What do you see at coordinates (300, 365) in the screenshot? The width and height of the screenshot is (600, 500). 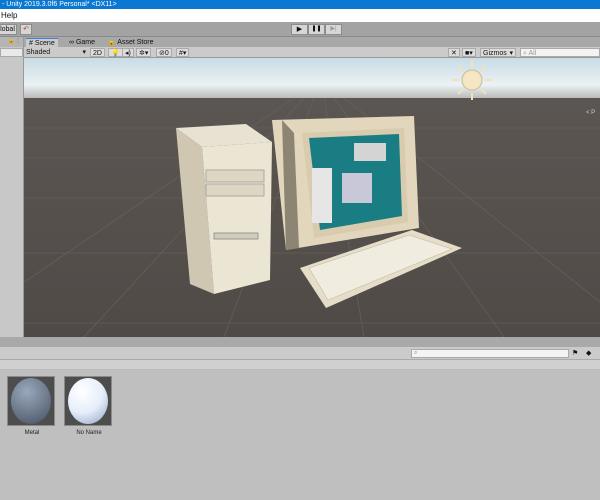 I see `project-breadcrumb-bar` at bounding box center [300, 365].